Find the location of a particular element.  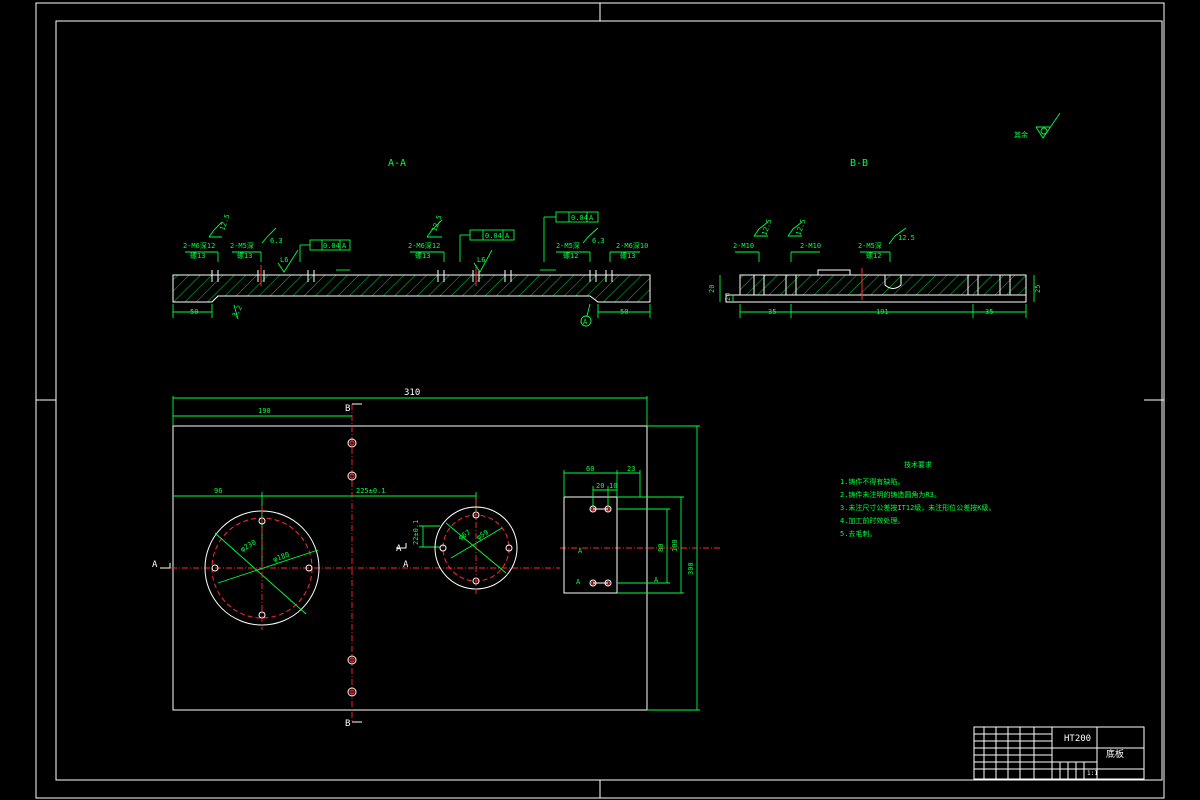

svg-text: 25 is located at coordinates (1038, 289).